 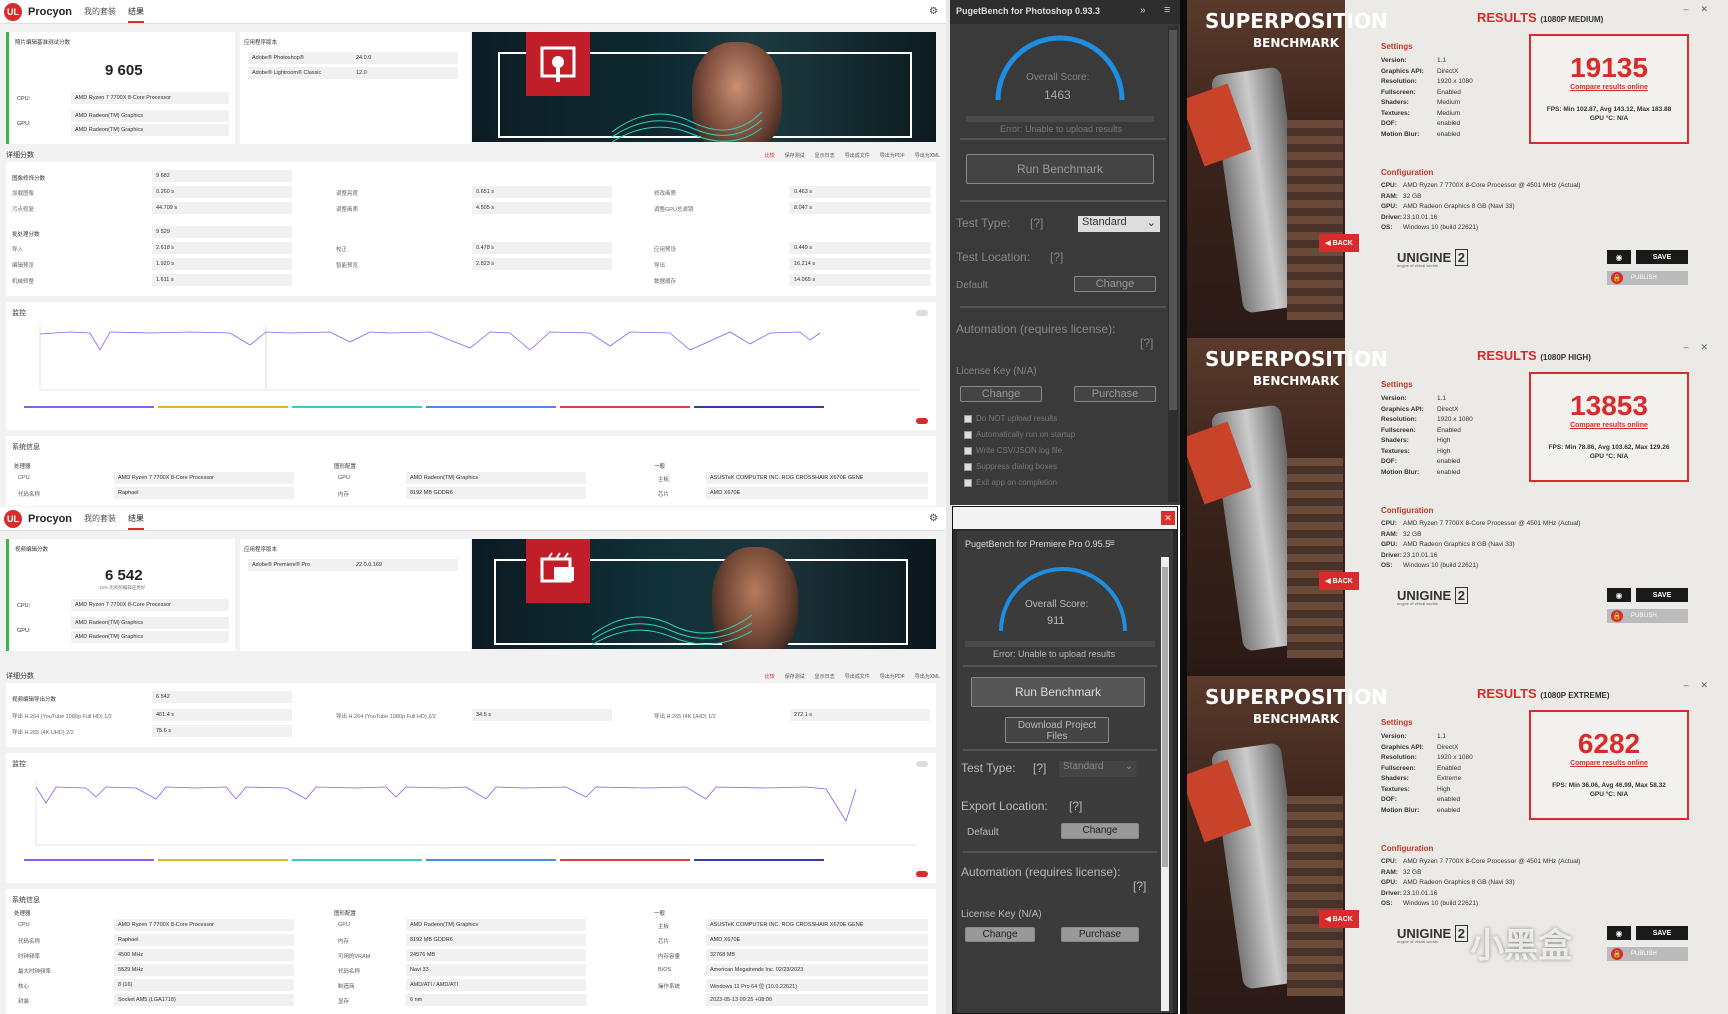 I want to click on sys-header-gpu: 图形配置, so click(x=345, y=467).